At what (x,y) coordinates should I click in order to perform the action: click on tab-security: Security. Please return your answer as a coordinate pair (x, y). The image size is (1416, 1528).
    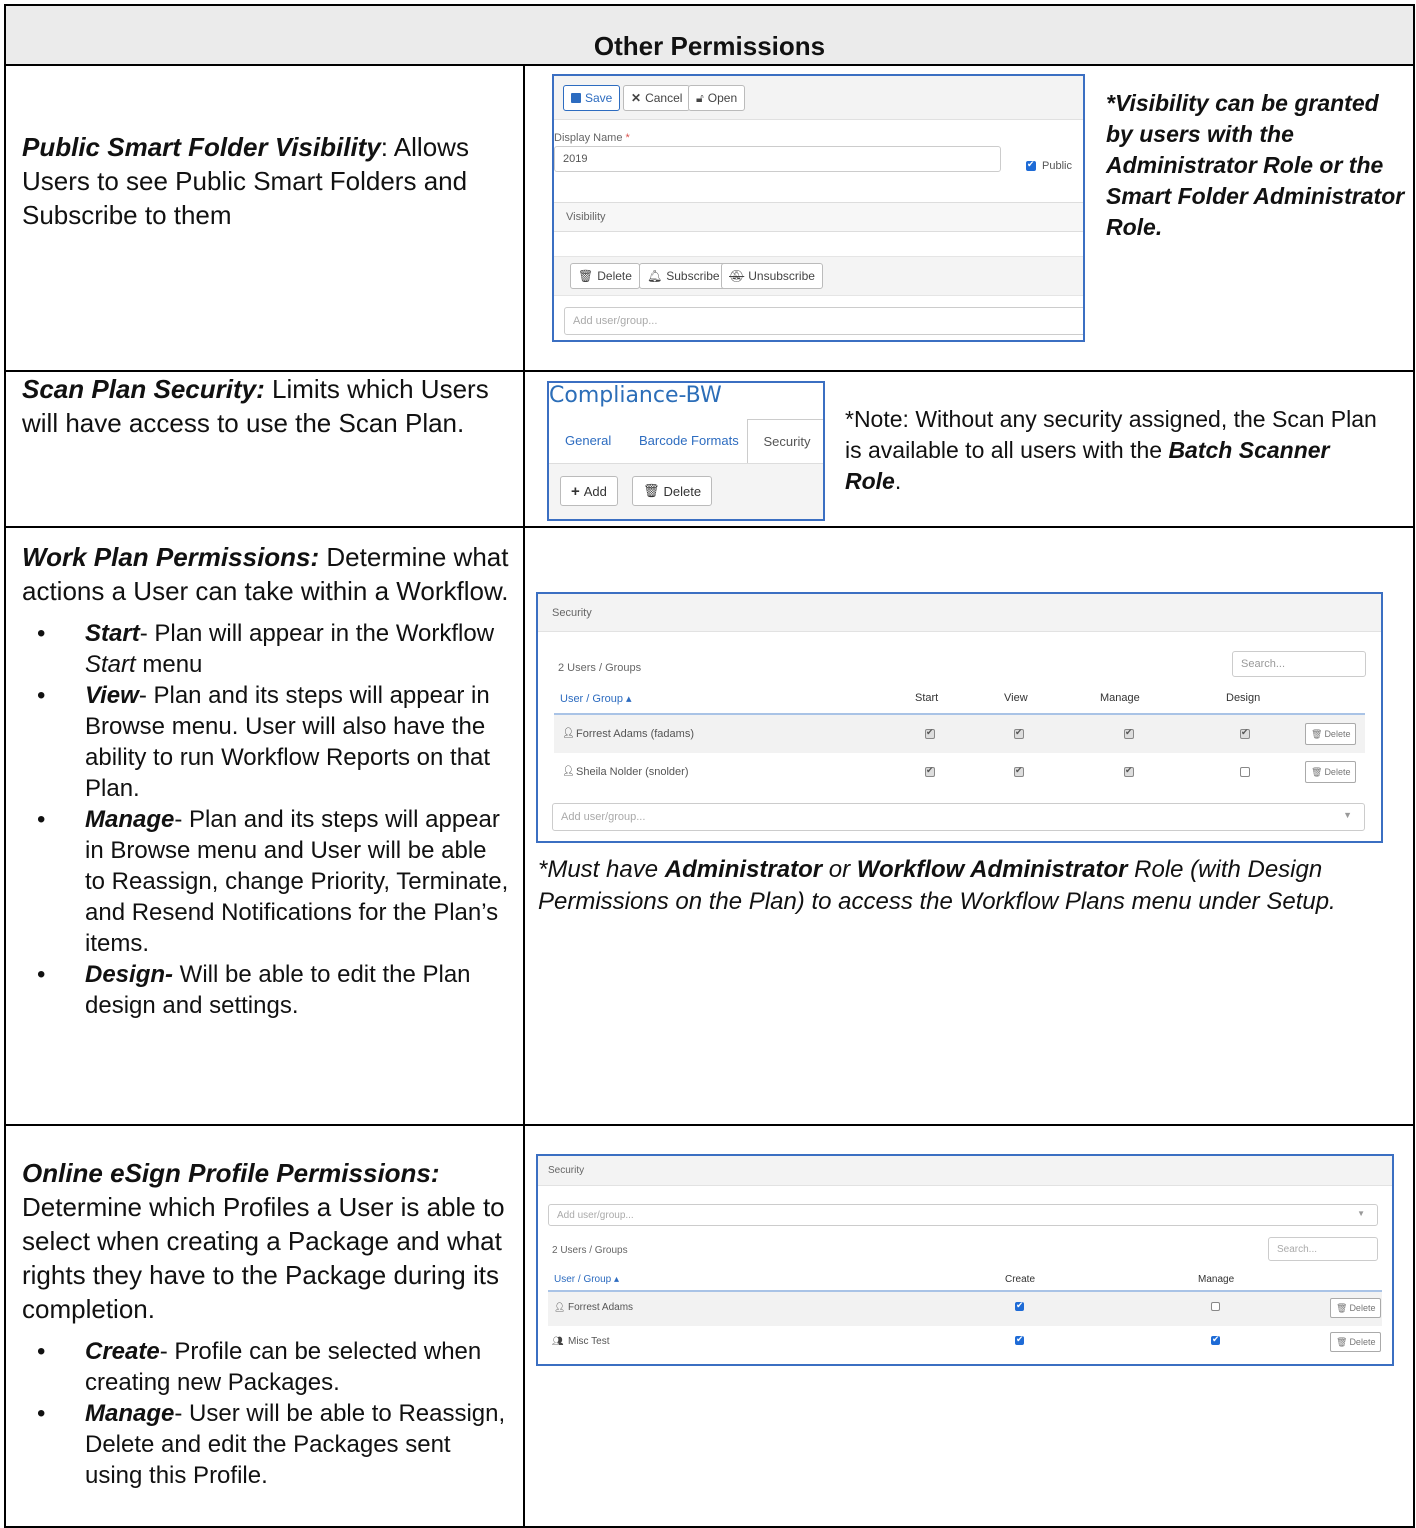
    Looking at the image, I should click on (785, 441).